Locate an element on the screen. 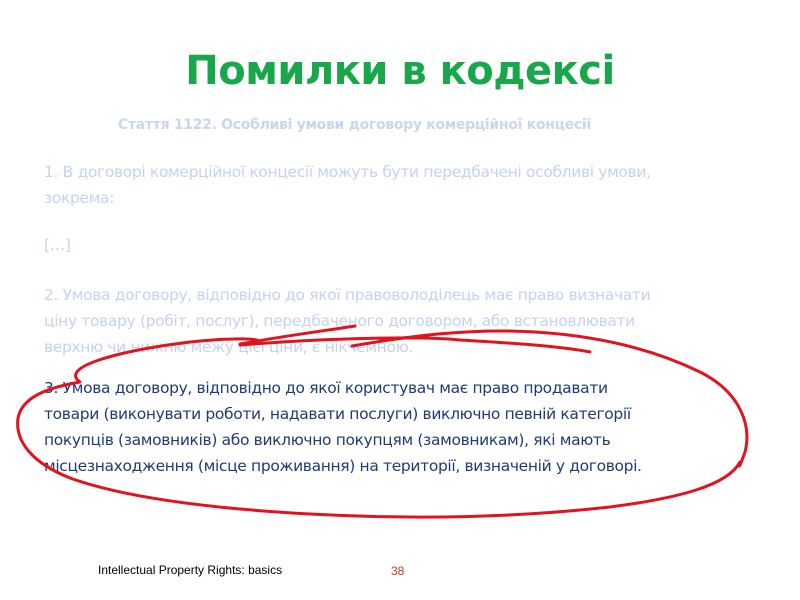 The width and height of the screenshot is (800, 600). slide-title: Помилки в кодексі is located at coordinates (400, 71).